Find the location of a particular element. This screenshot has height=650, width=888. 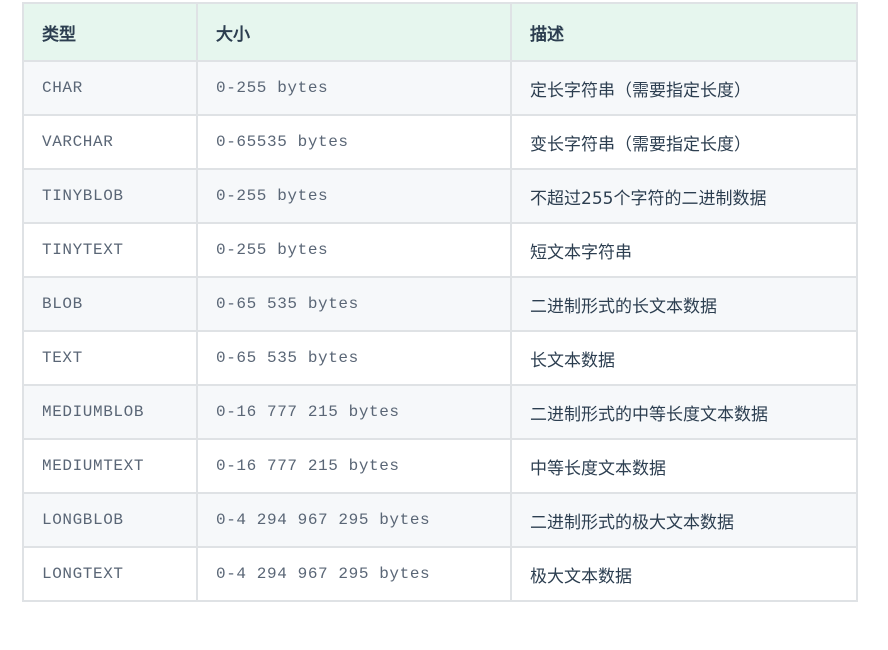

table-row: TINYBLOB 0-255 bytes 不超过255个字符的二进制数据 is located at coordinates (440, 196).